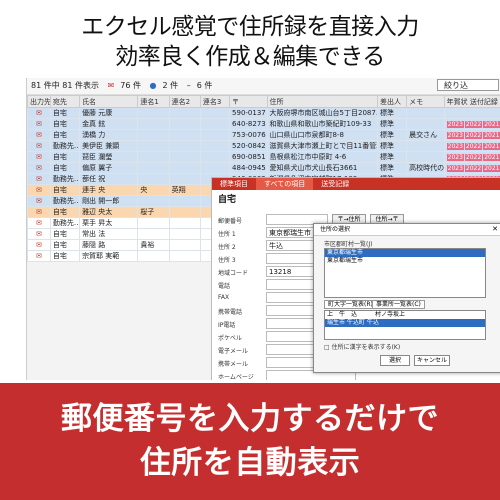 The image size is (500, 500). I want to click on col-header: 氏名, so click(109, 101).